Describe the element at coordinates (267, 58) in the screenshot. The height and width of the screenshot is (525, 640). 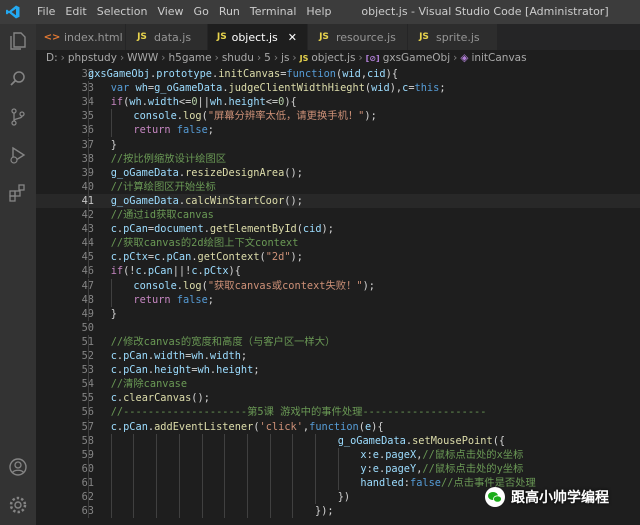
I see `breadcrumb-item: 5` at that location.